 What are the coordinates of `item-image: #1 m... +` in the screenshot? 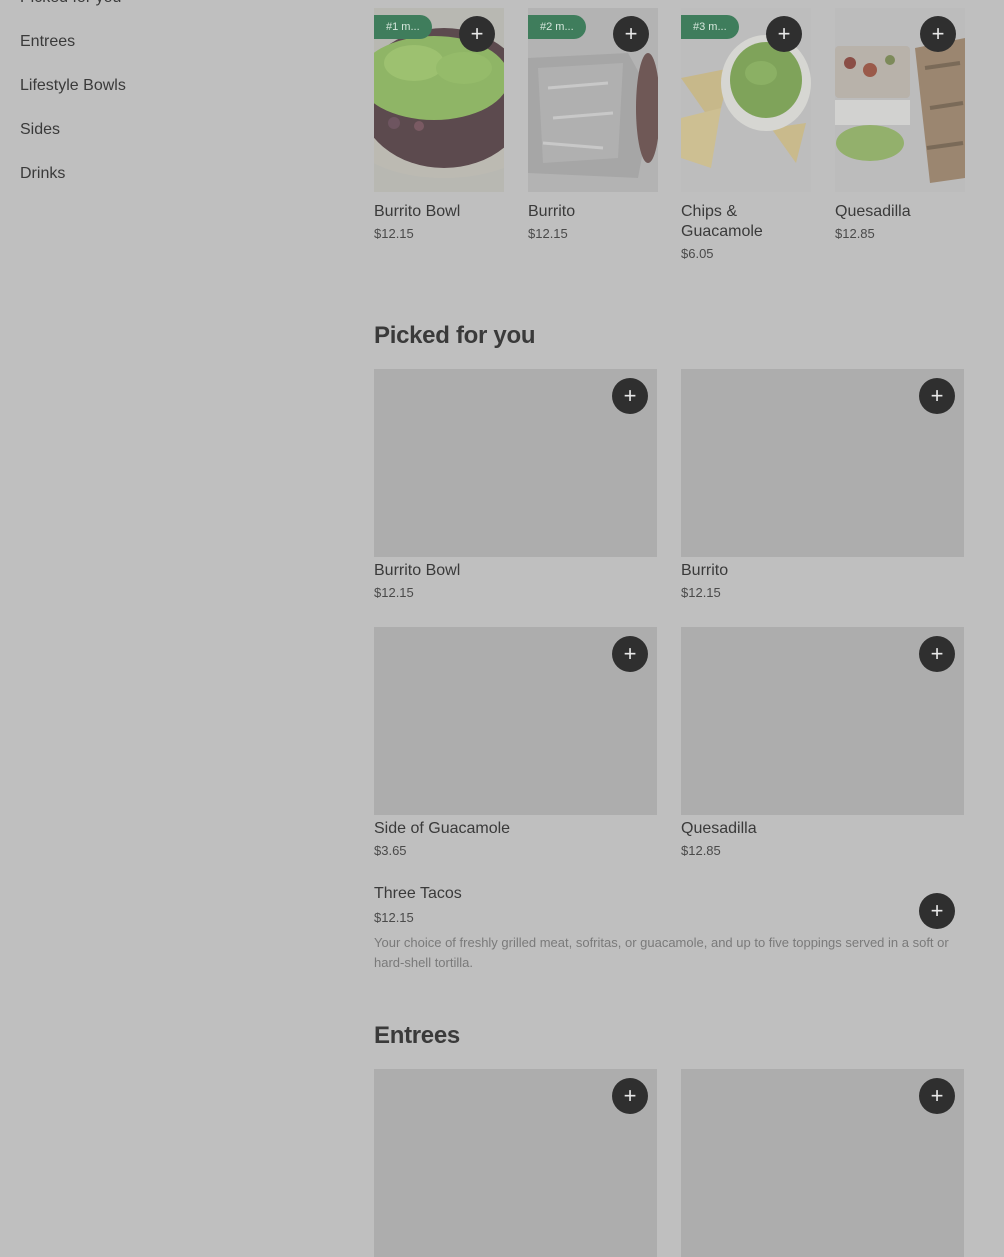 It's located at (439, 100).